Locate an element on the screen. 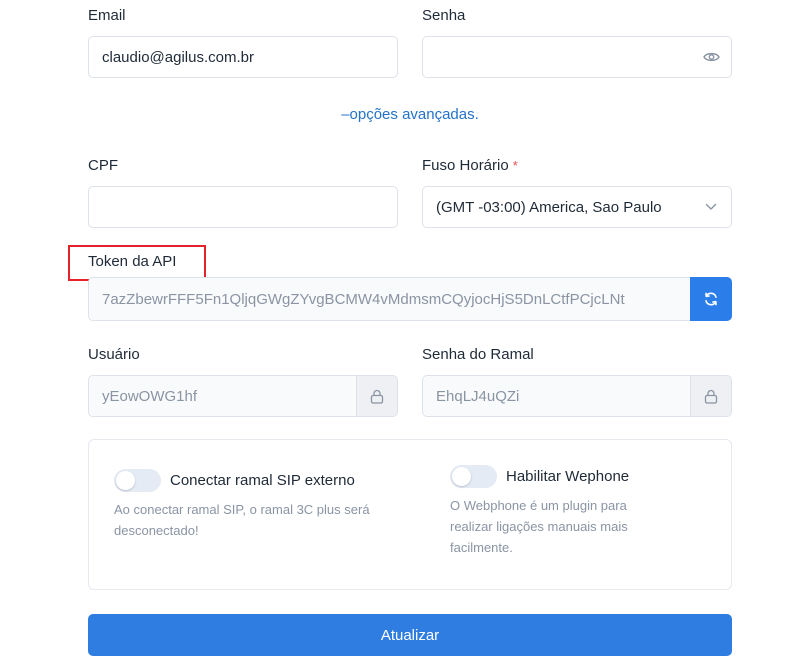  required-mark: * is located at coordinates (515, 165).